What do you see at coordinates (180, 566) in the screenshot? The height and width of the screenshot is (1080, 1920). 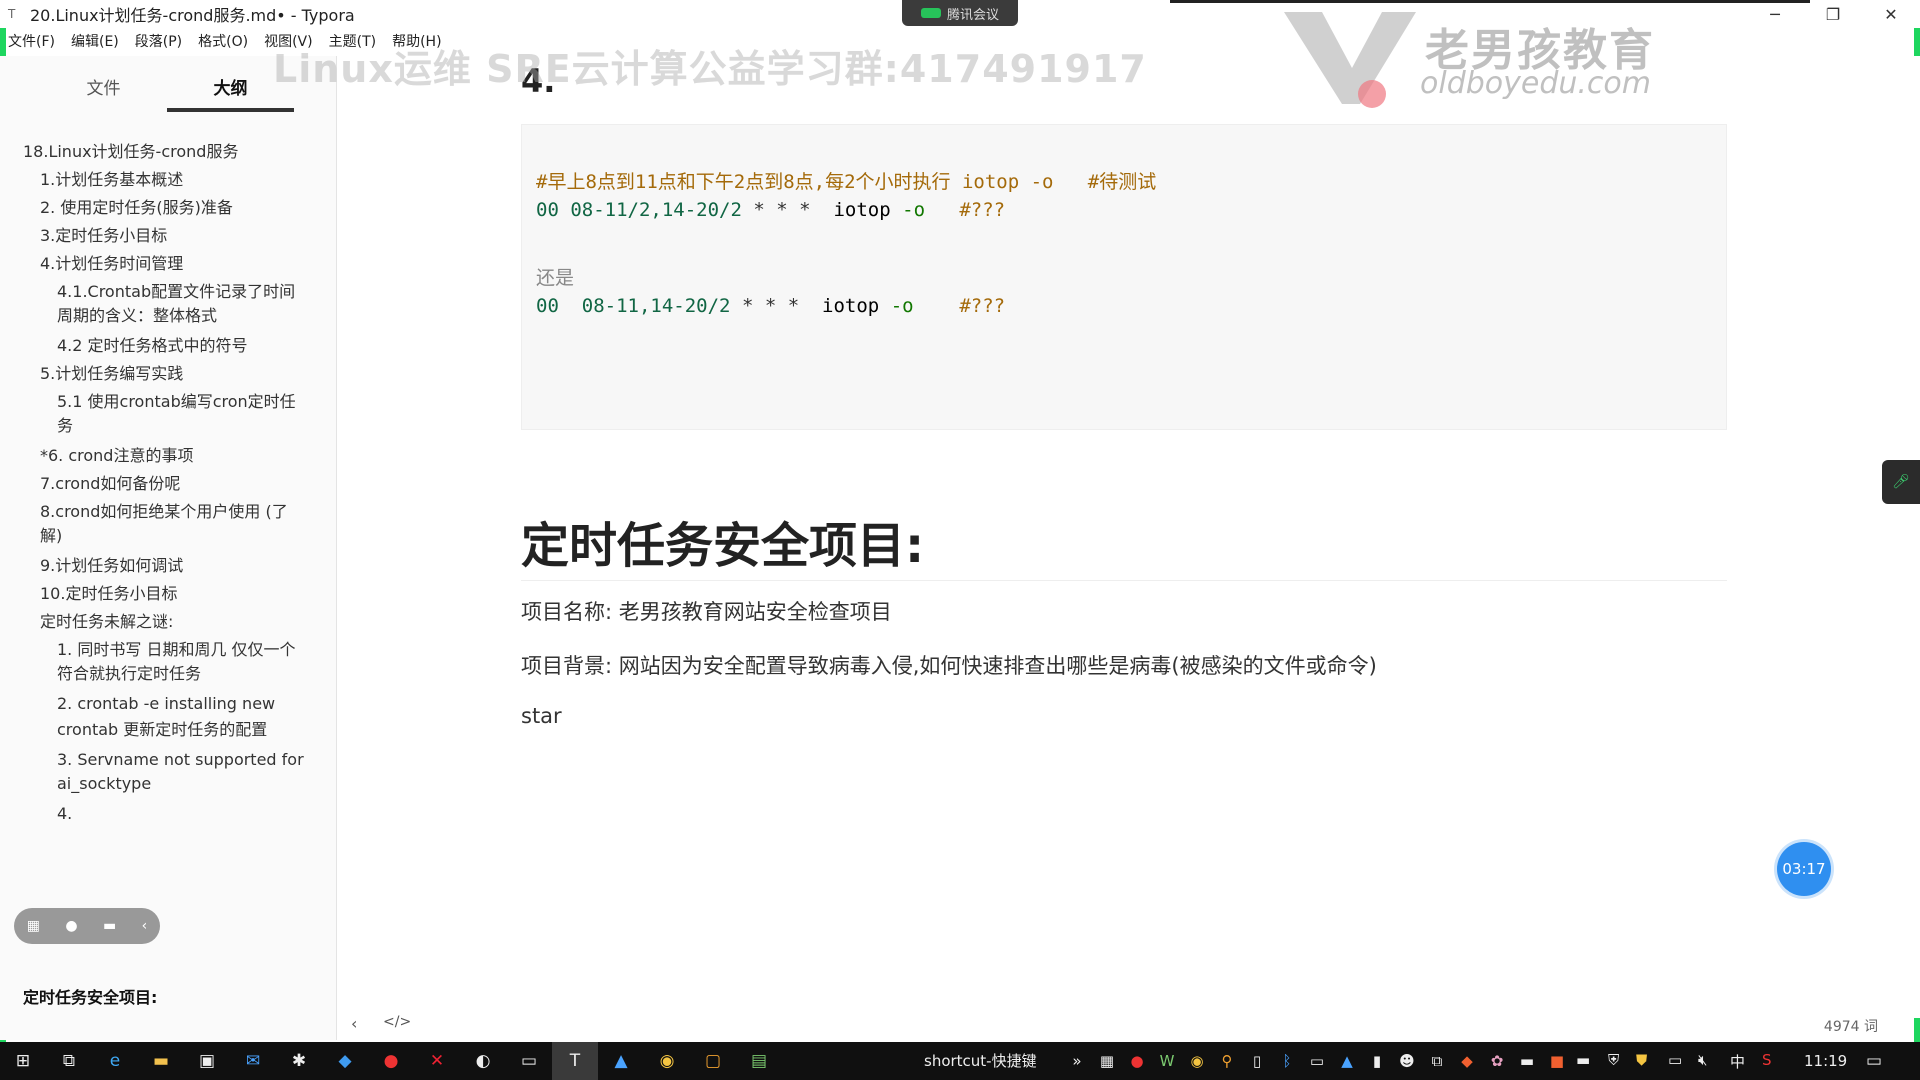 I see `outline-item: 9.计划任务如何调试` at bounding box center [180, 566].